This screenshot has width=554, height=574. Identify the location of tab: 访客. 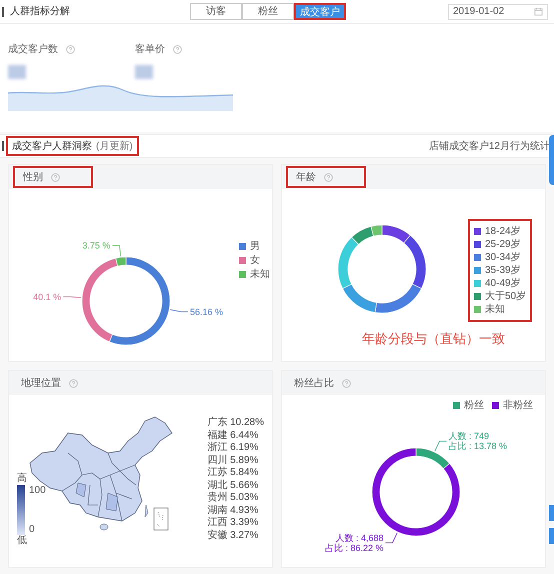
(216, 11).